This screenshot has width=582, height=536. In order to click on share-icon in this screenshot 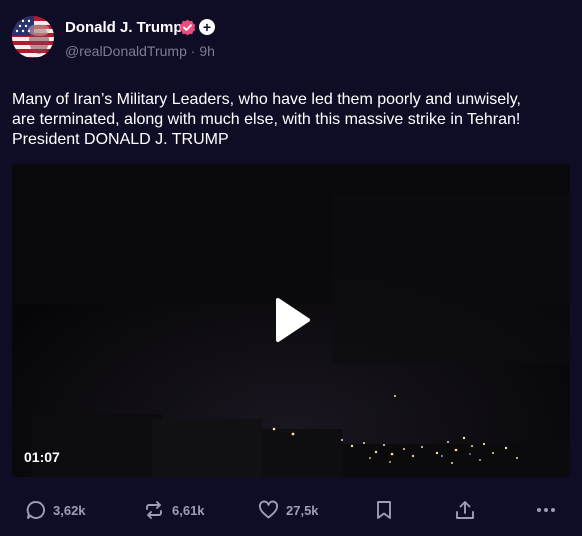, I will do `click(465, 510)`.